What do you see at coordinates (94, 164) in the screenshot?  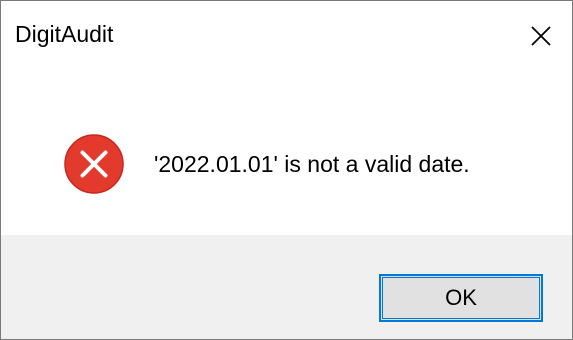 I see `error-icon` at bounding box center [94, 164].